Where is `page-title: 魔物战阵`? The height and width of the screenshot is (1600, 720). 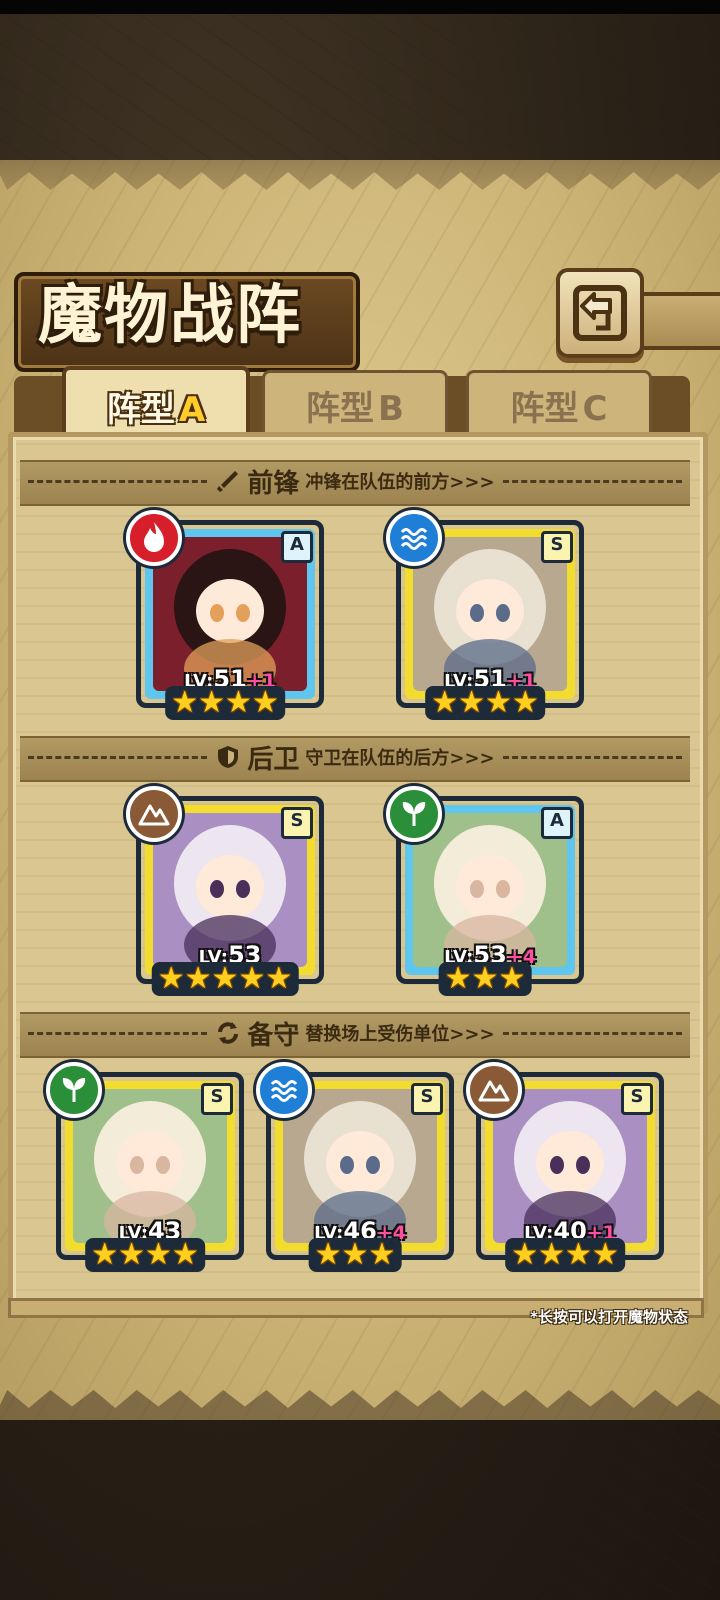 page-title: 魔物战阵 is located at coordinates (170, 315).